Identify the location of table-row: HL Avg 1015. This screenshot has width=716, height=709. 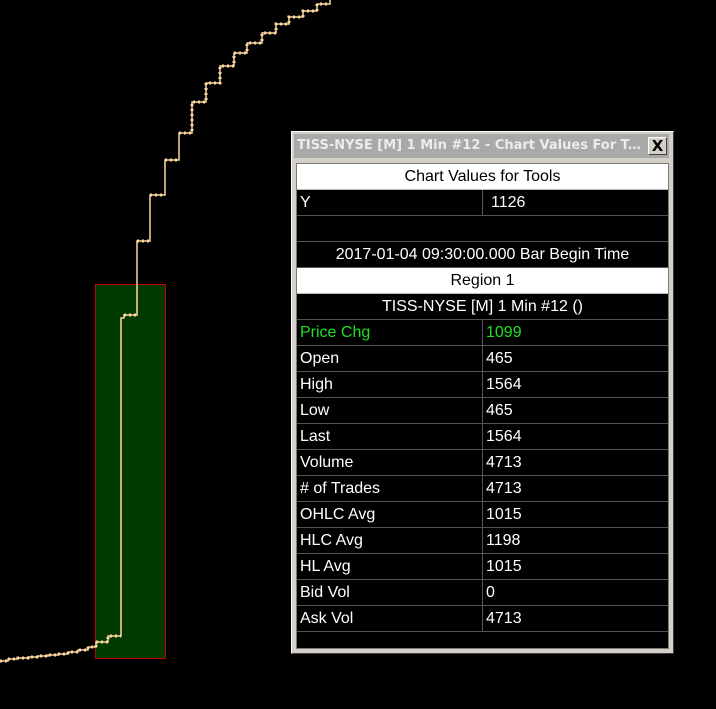
(482, 567).